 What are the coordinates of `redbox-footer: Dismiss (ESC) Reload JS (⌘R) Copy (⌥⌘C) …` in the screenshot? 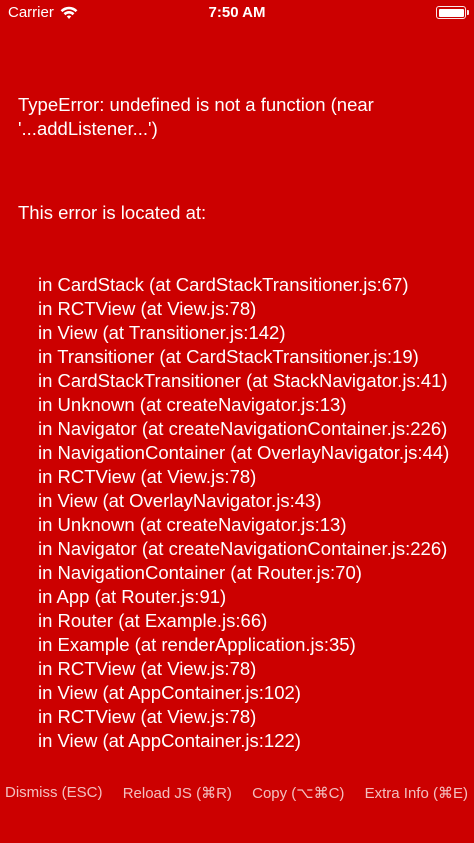 It's located at (237, 812).